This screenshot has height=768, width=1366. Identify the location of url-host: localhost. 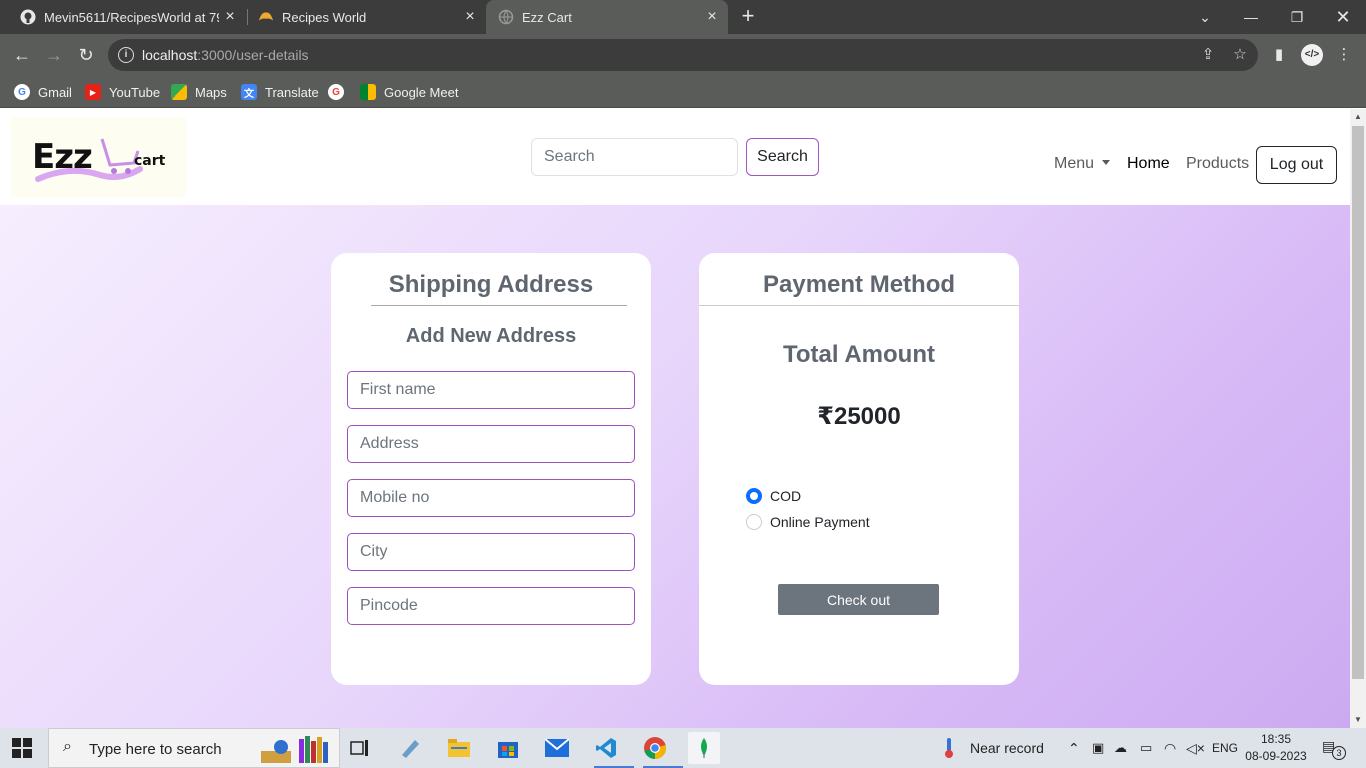
(170, 55).